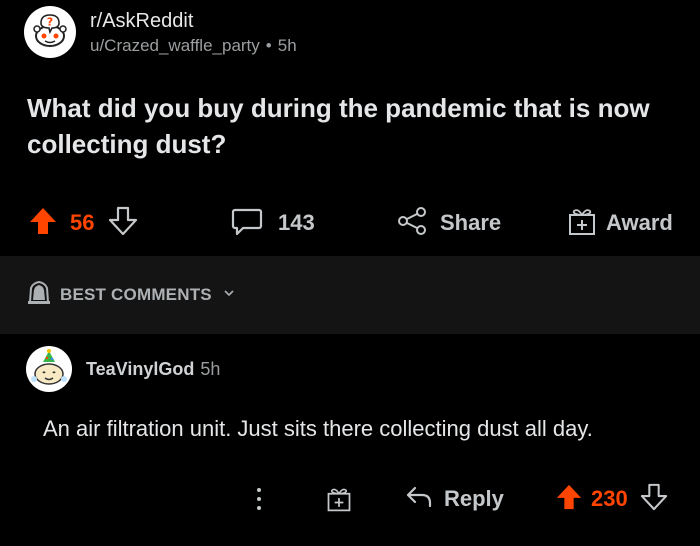 This screenshot has width=700, height=546. Describe the element at coordinates (259, 499) in the screenshot. I see `more-icon` at that location.